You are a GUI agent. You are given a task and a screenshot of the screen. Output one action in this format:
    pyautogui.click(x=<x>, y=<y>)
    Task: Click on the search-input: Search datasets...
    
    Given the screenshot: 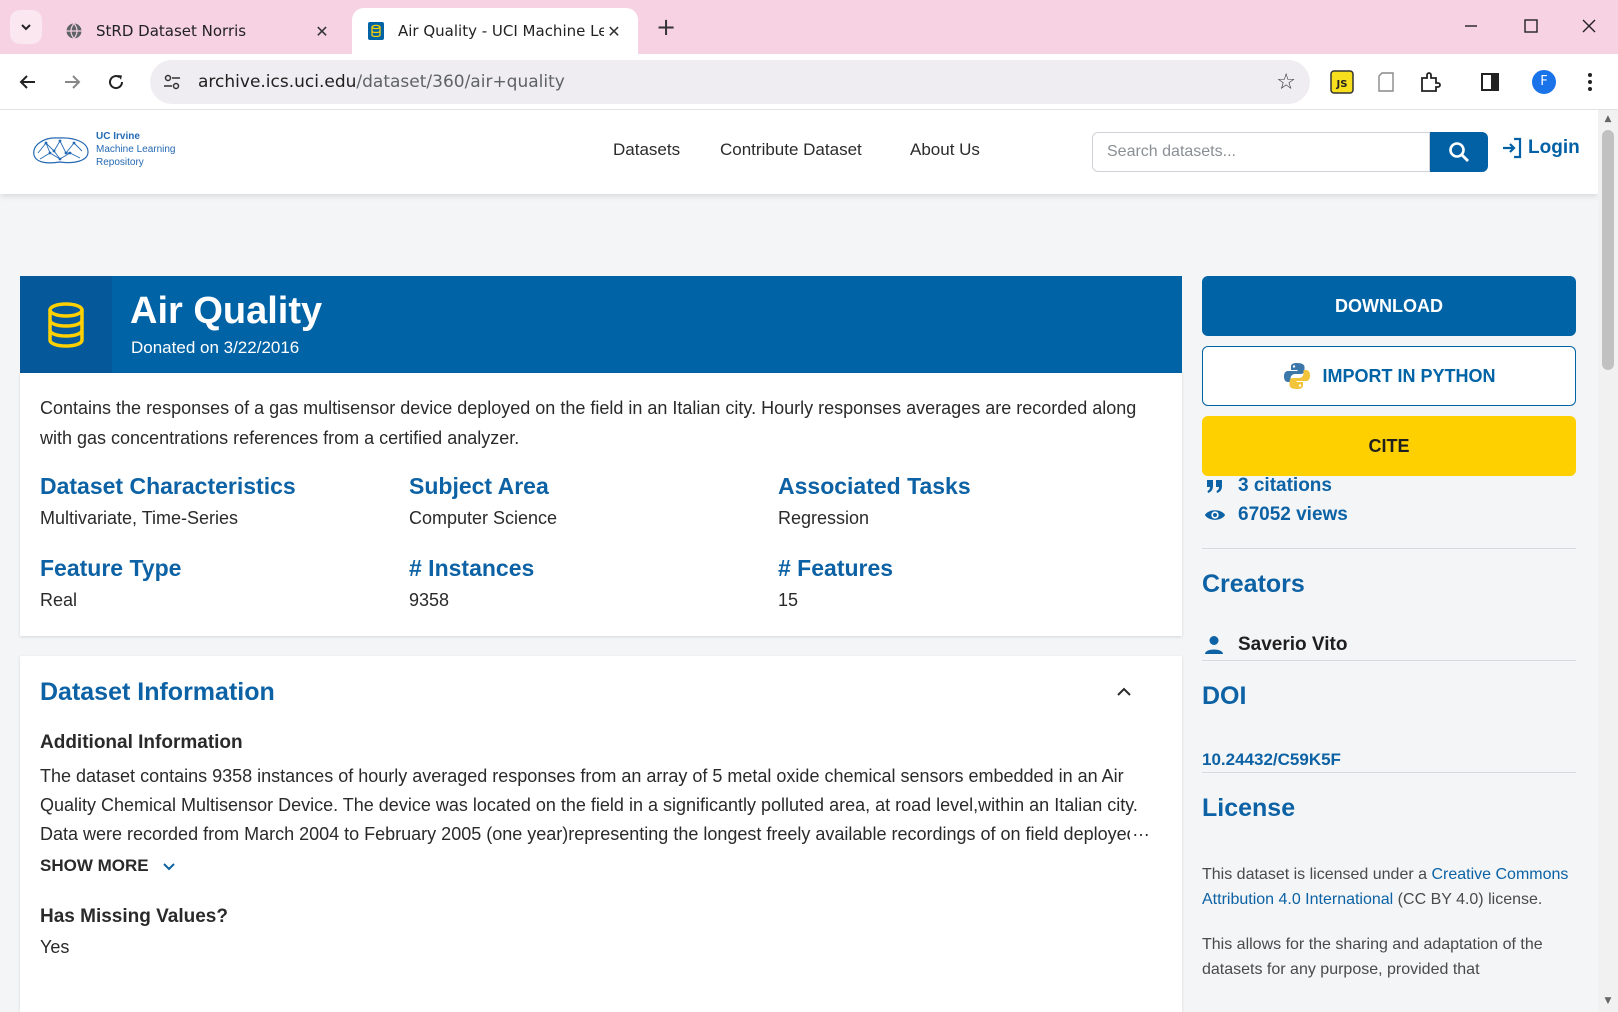 What is the action you would take?
    pyautogui.click(x=1261, y=152)
    